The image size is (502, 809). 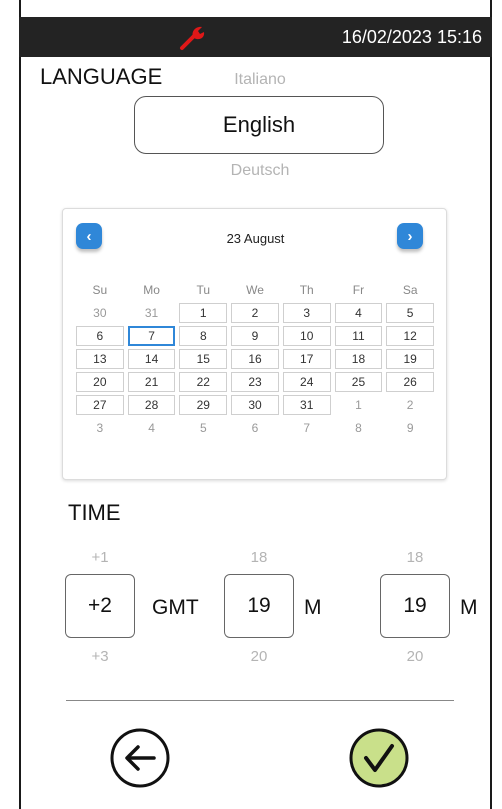 I want to click on weekday-label: Sa, so click(x=410, y=290).